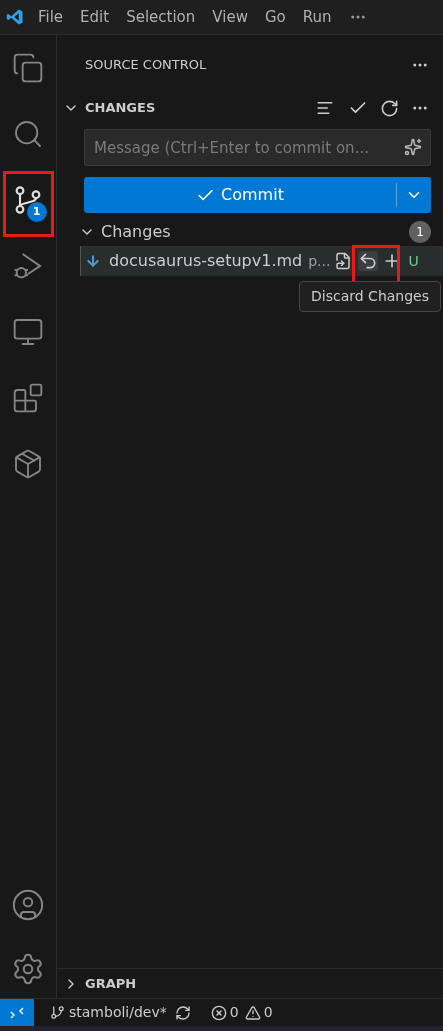 The image size is (443, 1031). What do you see at coordinates (325, 108) in the screenshot?
I see `view-options-icon` at bounding box center [325, 108].